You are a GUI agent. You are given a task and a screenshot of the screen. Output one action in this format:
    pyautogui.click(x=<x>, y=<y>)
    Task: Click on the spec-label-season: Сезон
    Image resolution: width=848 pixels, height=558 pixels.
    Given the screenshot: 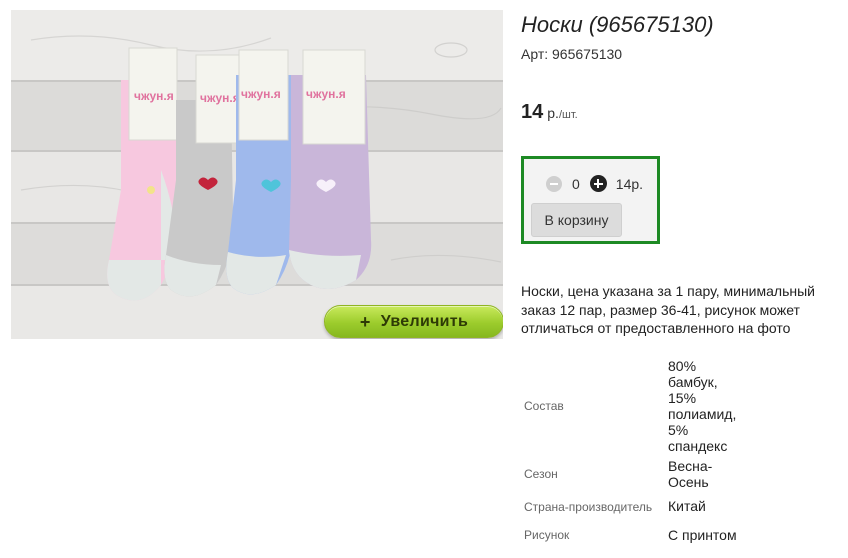 What is the action you would take?
    pyautogui.click(x=541, y=474)
    